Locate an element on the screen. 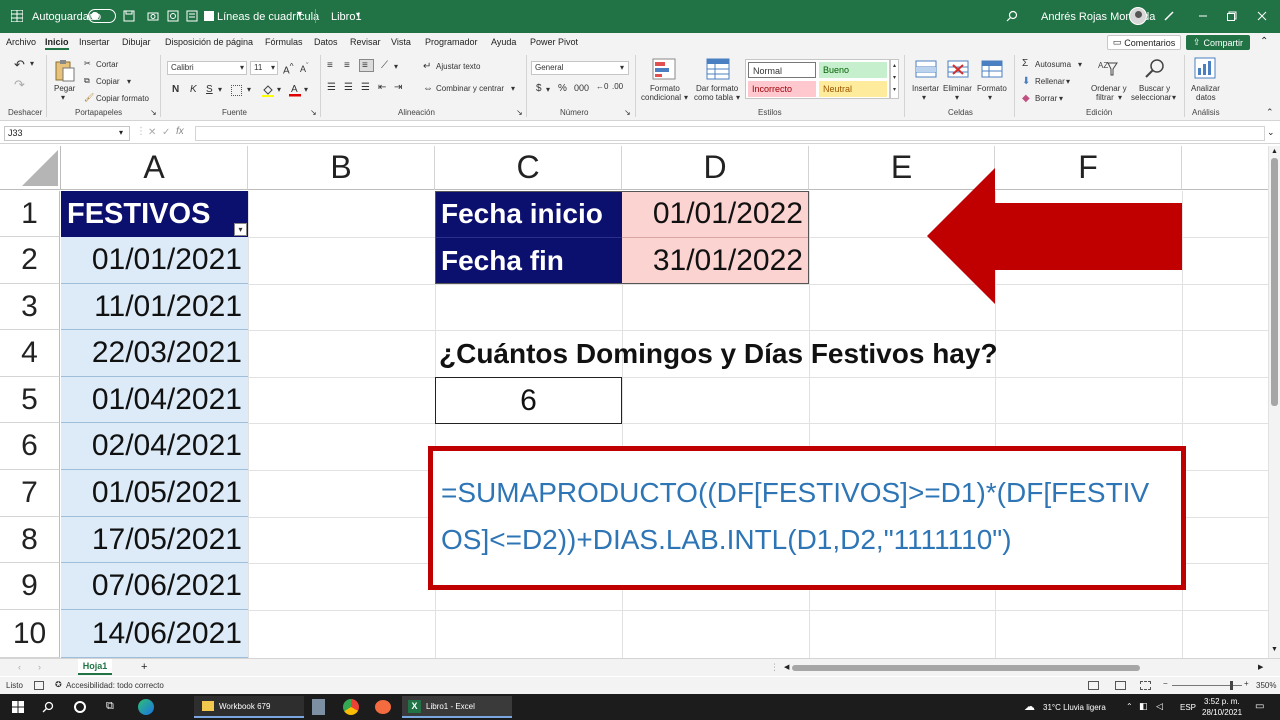 The image size is (1280, 720). clock-date: 28/10/2021 is located at coordinates (1222, 712).